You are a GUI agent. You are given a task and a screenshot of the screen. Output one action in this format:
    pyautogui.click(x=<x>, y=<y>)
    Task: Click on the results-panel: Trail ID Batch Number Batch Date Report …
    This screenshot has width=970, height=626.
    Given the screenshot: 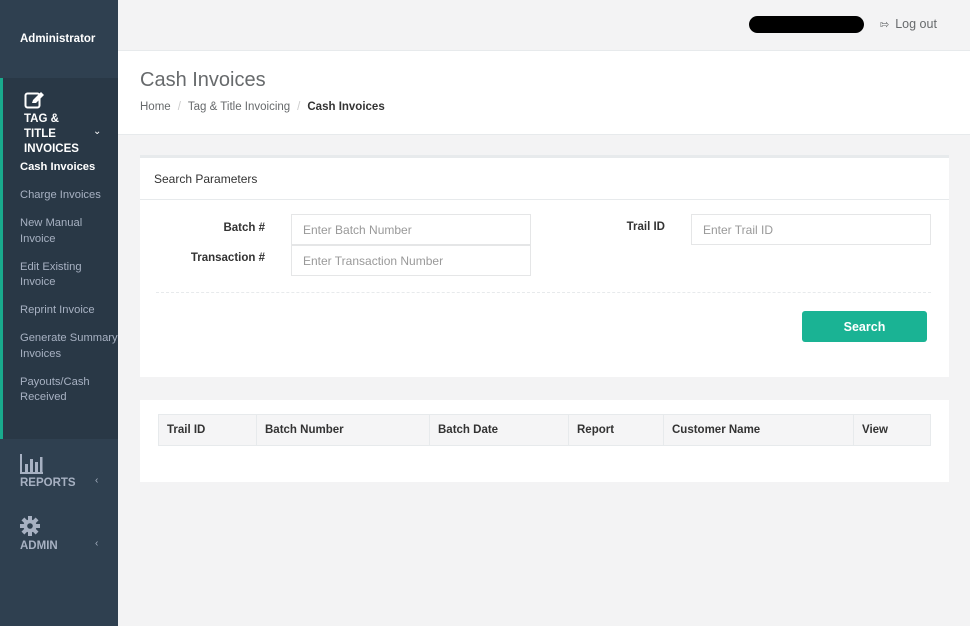 What is the action you would take?
    pyautogui.click(x=544, y=441)
    